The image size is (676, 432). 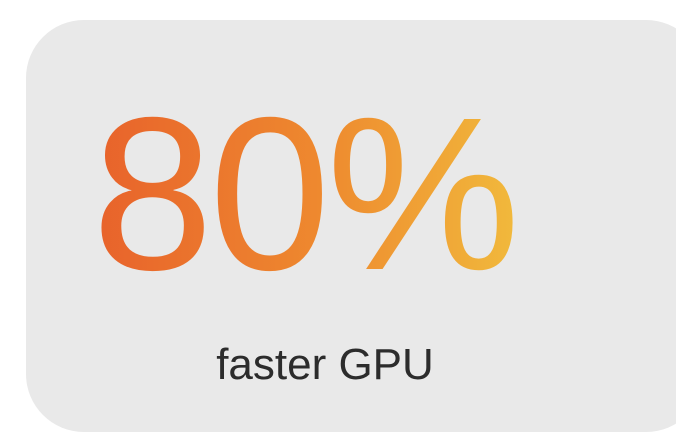 What do you see at coordinates (325, 364) in the screenshot?
I see `stat-caption: faster GPU` at bounding box center [325, 364].